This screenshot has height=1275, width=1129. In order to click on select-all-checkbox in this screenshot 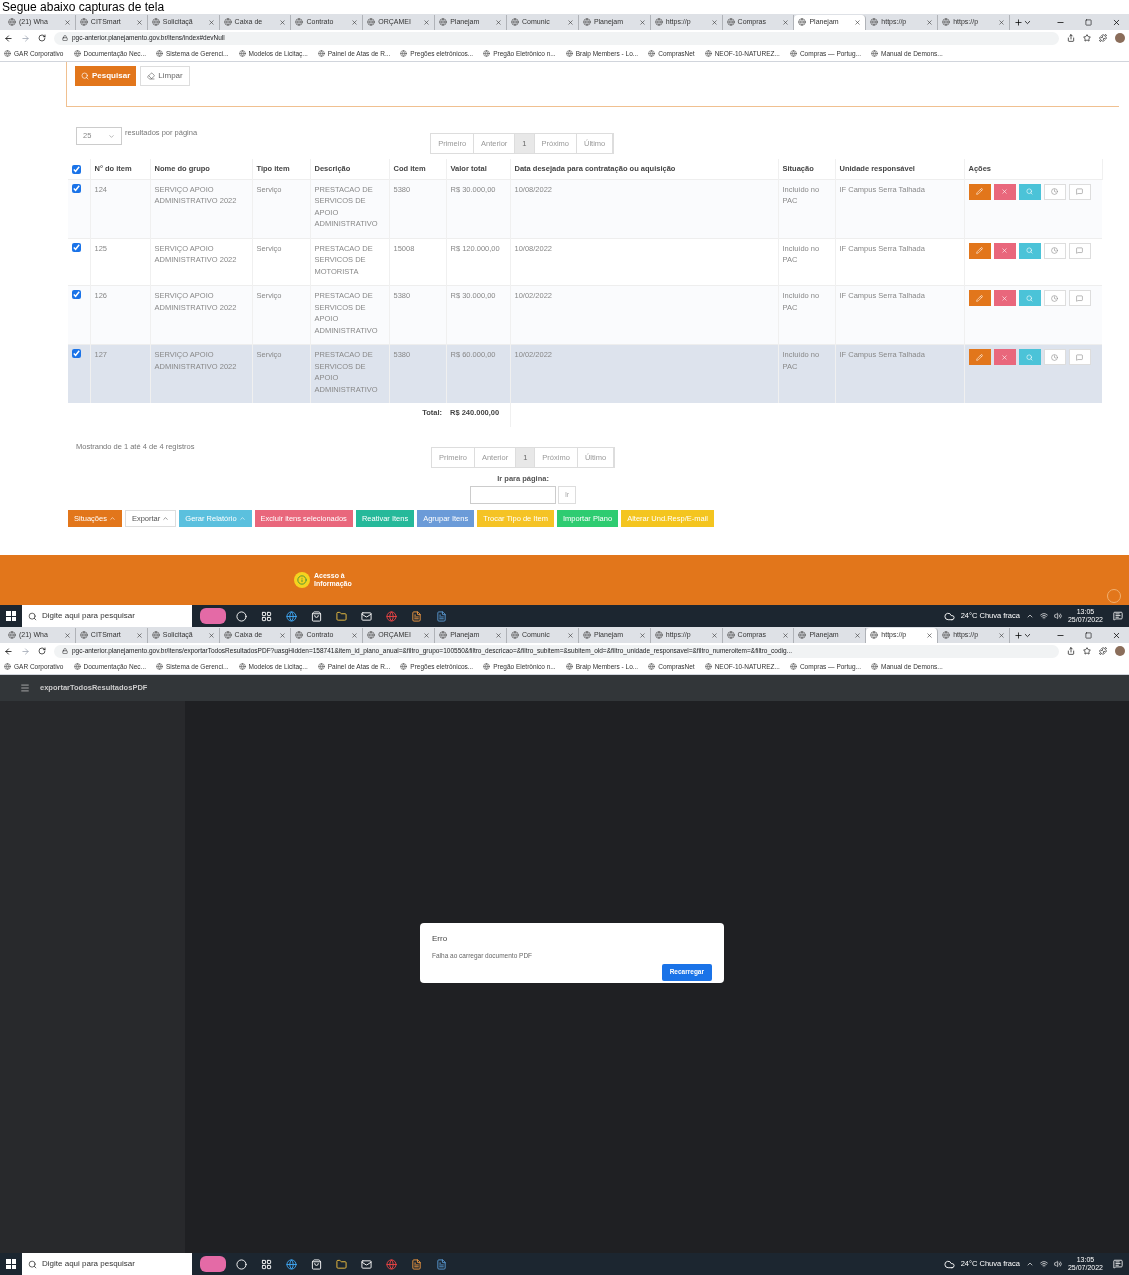, I will do `click(76, 169)`.